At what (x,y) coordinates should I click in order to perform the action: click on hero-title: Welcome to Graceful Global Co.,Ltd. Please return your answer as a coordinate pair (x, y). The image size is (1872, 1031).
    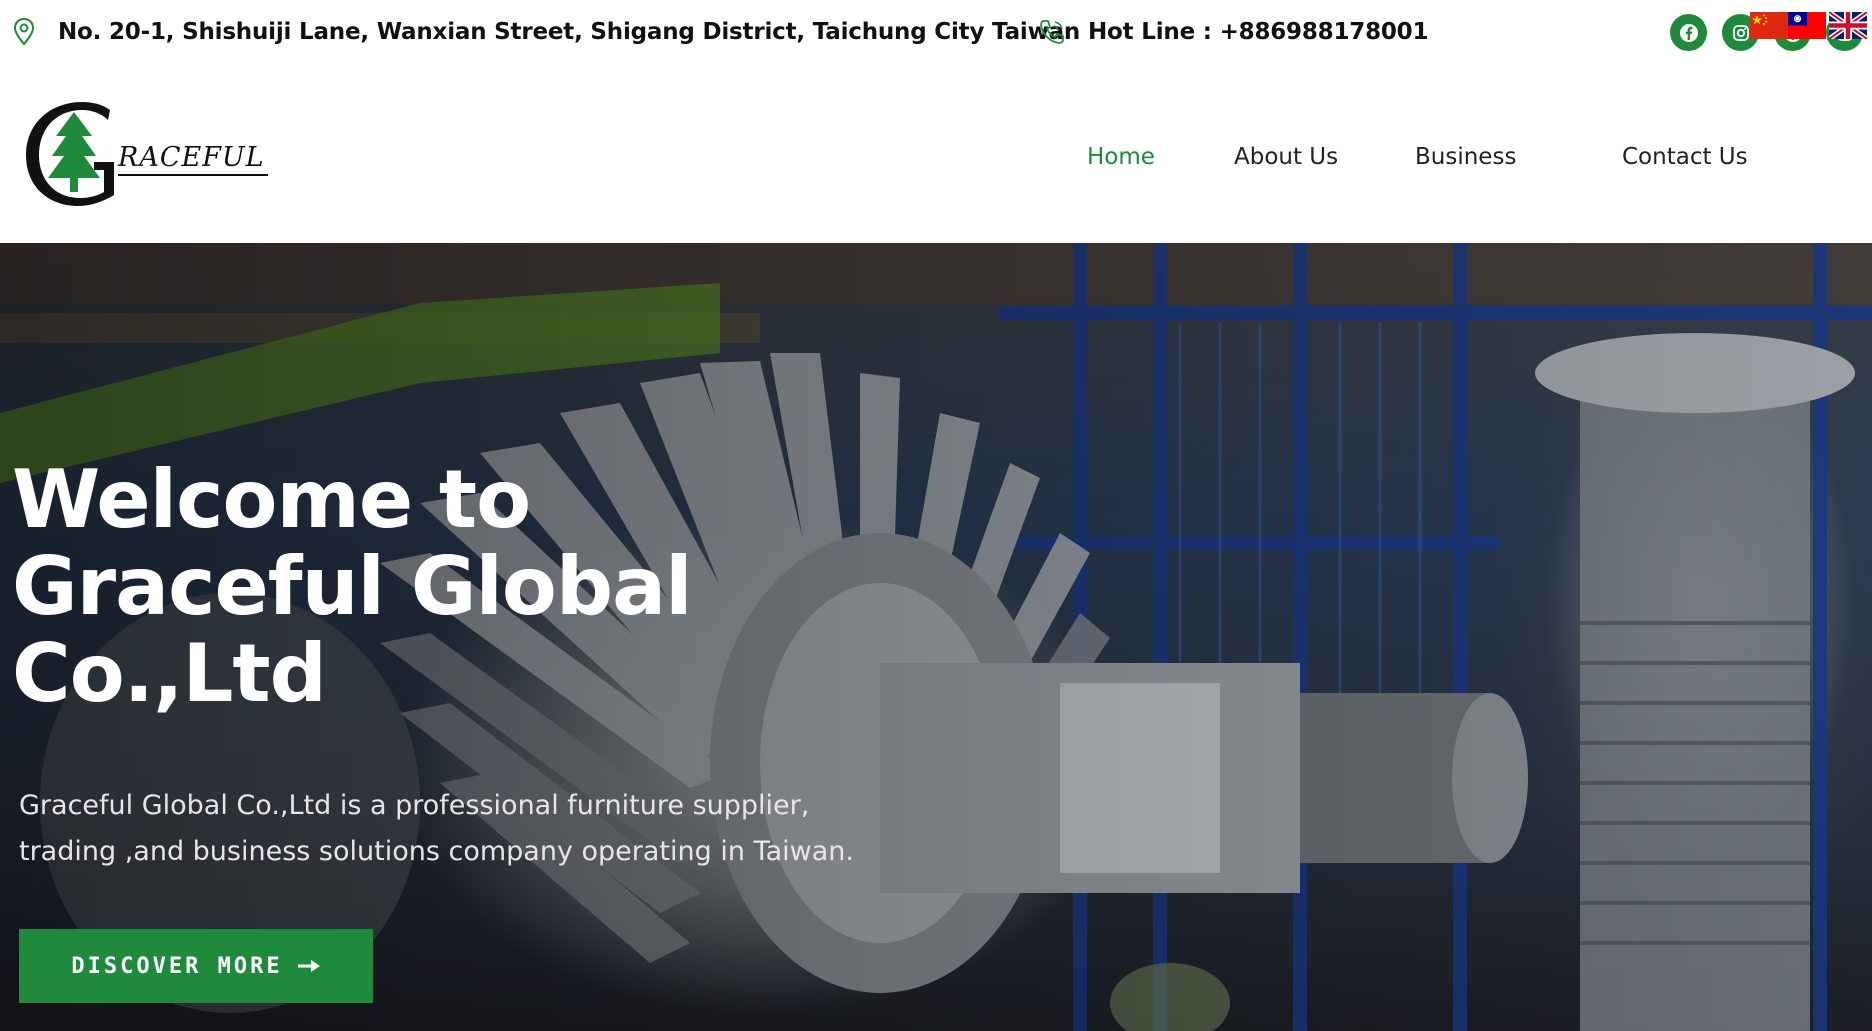
    Looking at the image, I should click on (412, 586).